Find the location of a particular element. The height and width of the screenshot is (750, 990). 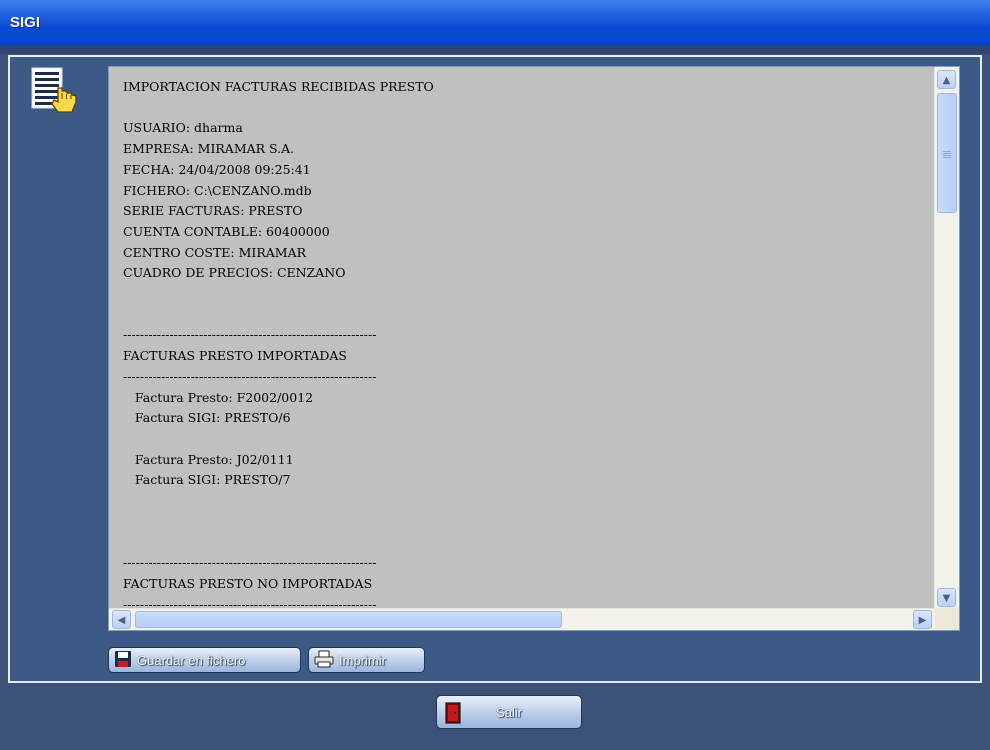

scroll-right-icon: ▶ is located at coordinates (922, 619).